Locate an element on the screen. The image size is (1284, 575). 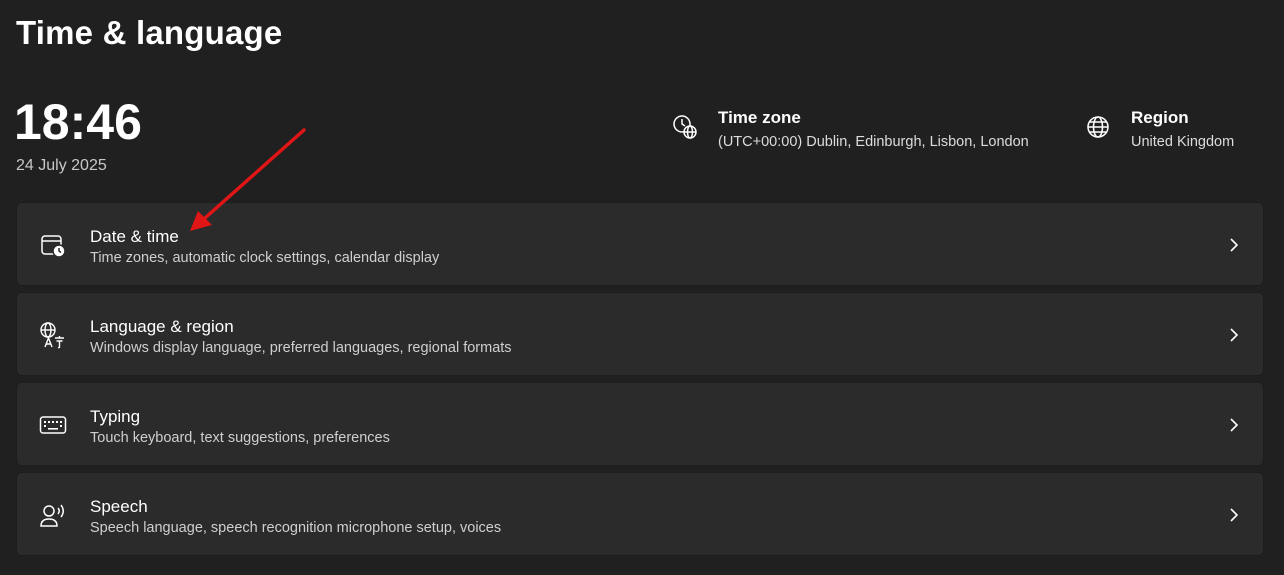
date-time-title: Date & time is located at coordinates (134, 236).